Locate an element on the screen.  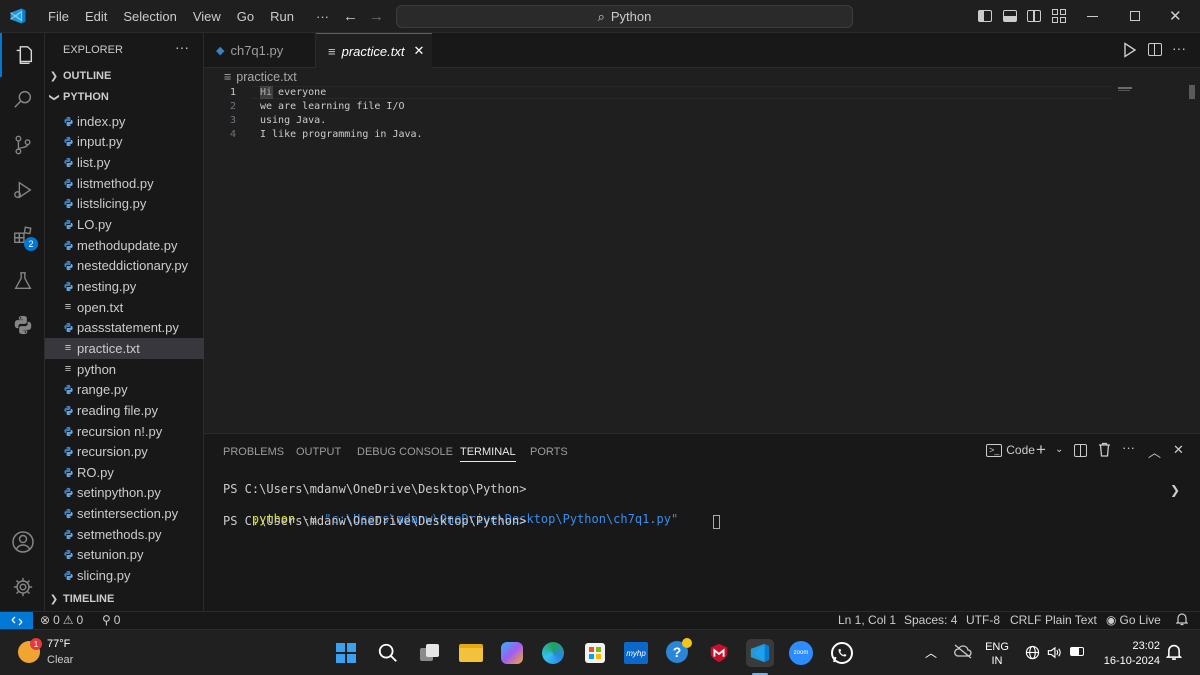
language-mode: Plain Text is located at coordinates (1071, 620).